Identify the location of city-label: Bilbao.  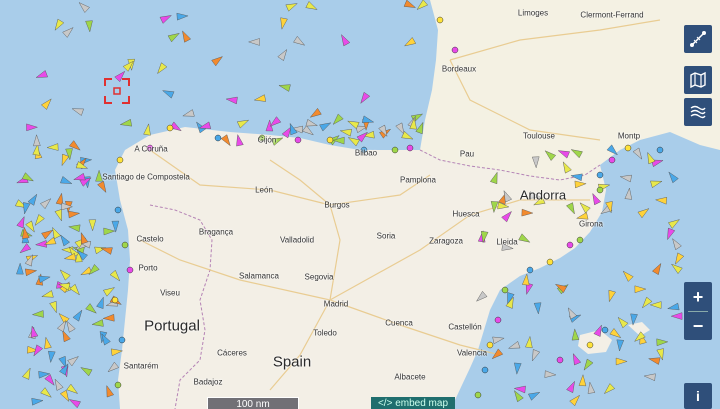
(366, 153).